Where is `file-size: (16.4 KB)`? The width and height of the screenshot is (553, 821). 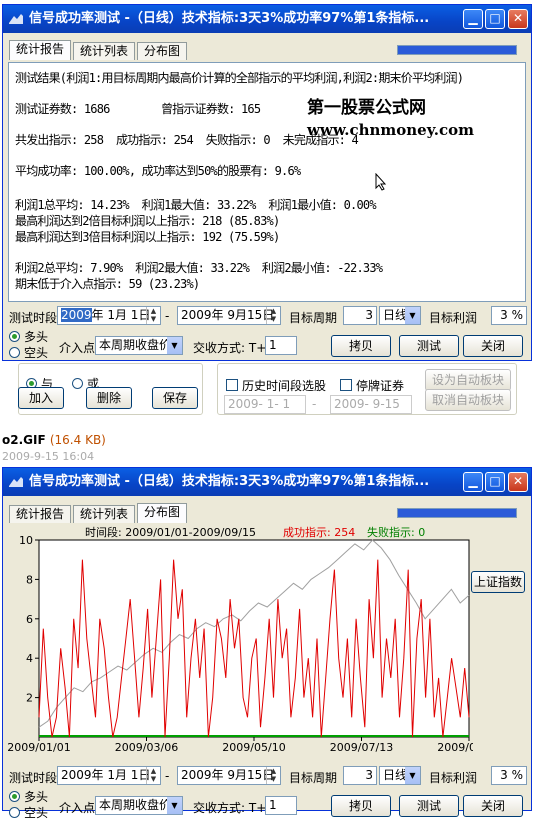
file-size: (16.4 KB) is located at coordinates (77, 440).